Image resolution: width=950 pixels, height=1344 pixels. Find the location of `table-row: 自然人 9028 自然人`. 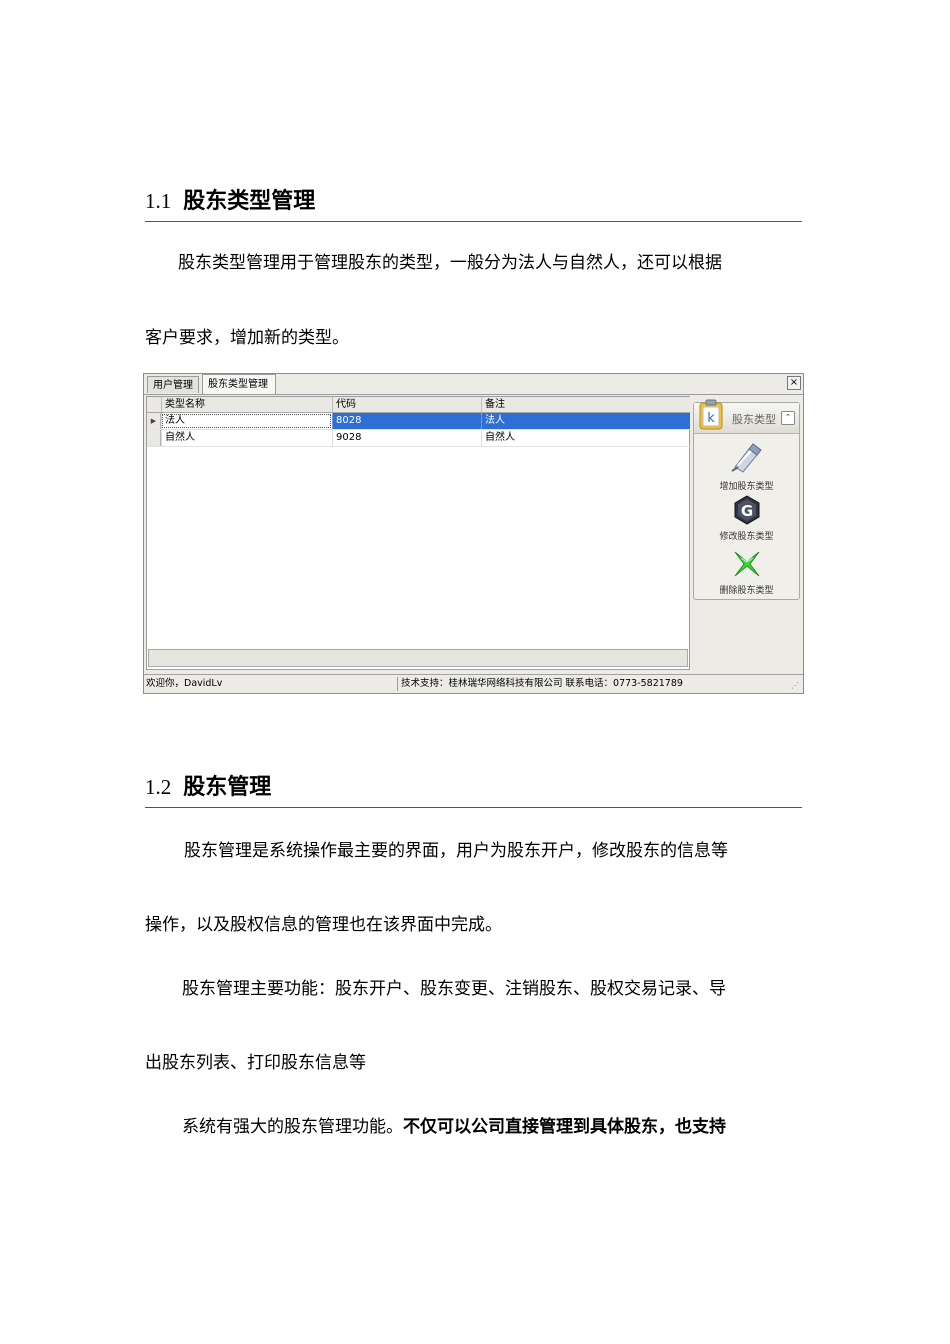

table-row: 自然人 9028 自然人 is located at coordinates (418, 438).